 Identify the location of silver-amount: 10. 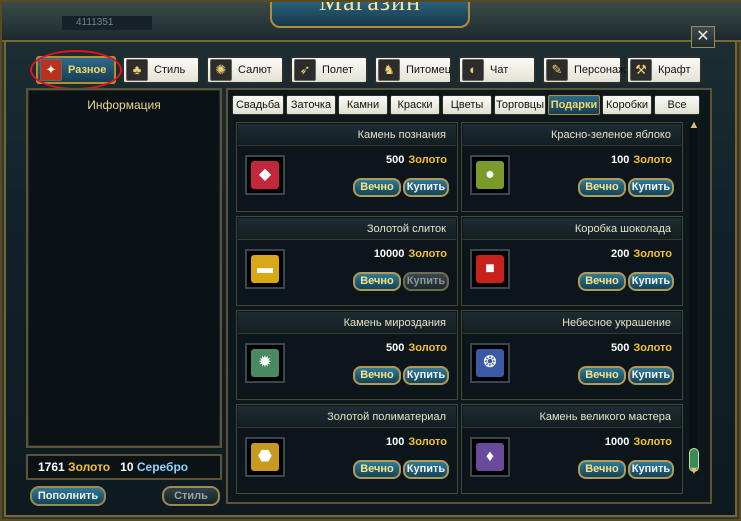
(127, 467).